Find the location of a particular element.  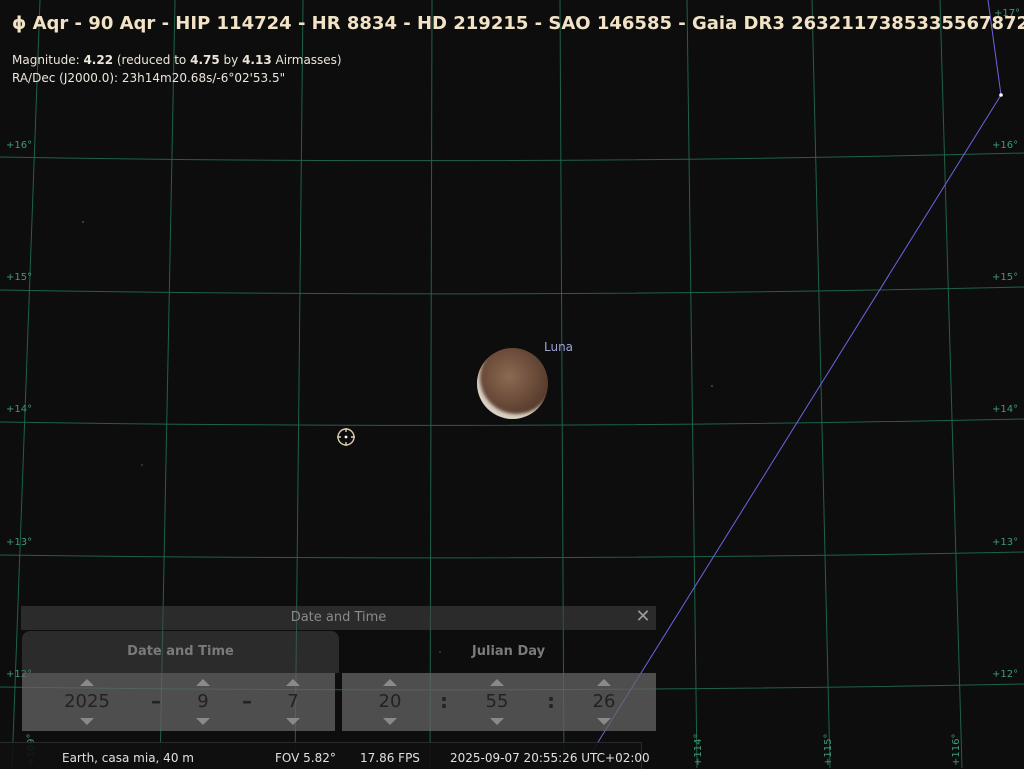

minute-spinner: 55 is located at coordinates (497, 702).